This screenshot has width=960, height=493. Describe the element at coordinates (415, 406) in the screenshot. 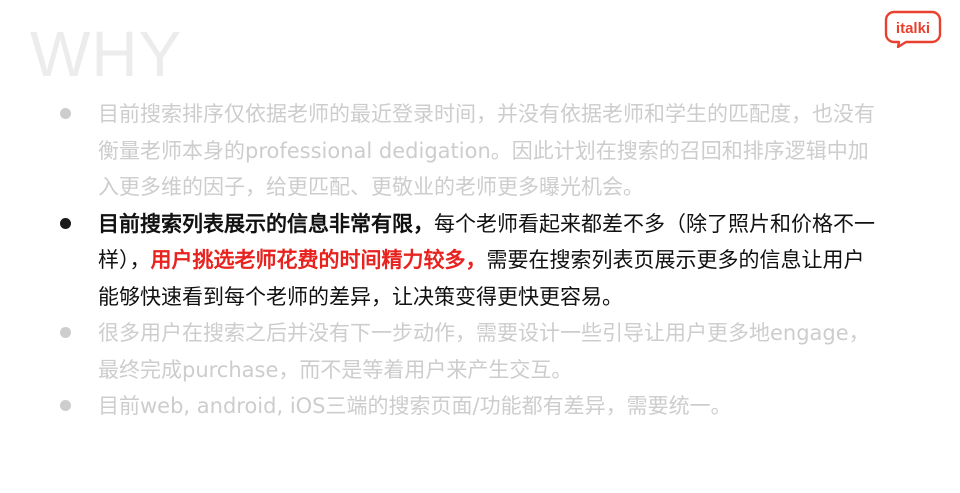

I see `bullet-text: 目前web, android, iOS三端的搜索页面/功能都有差异，需要统一。` at that location.